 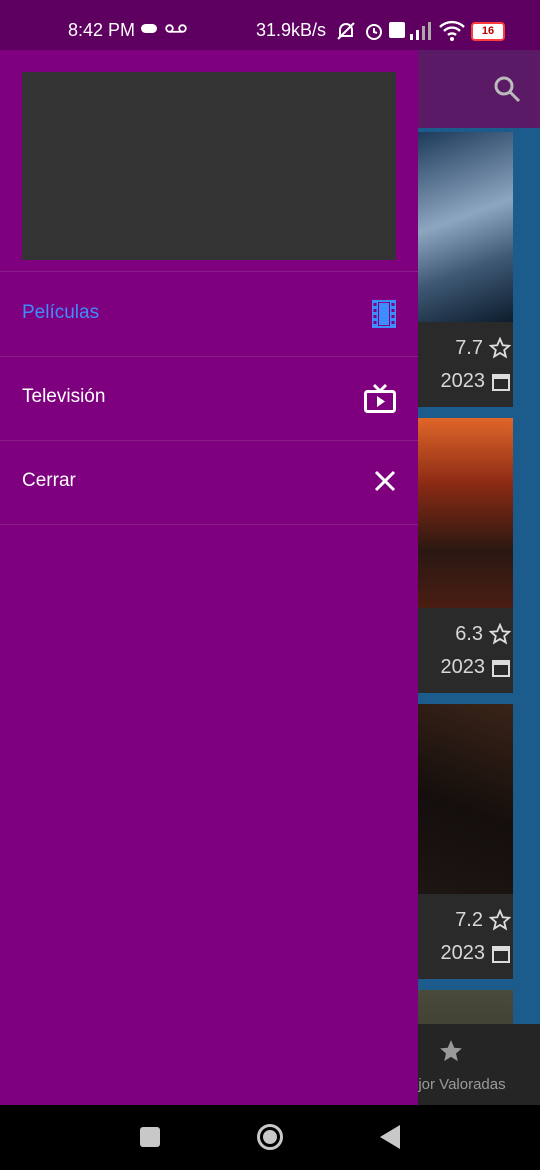 What do you see at coordinates (209, 482) in the screenshot?
I see `menu-item-cerrar: Cerrar` at bounding box center [209, 482].